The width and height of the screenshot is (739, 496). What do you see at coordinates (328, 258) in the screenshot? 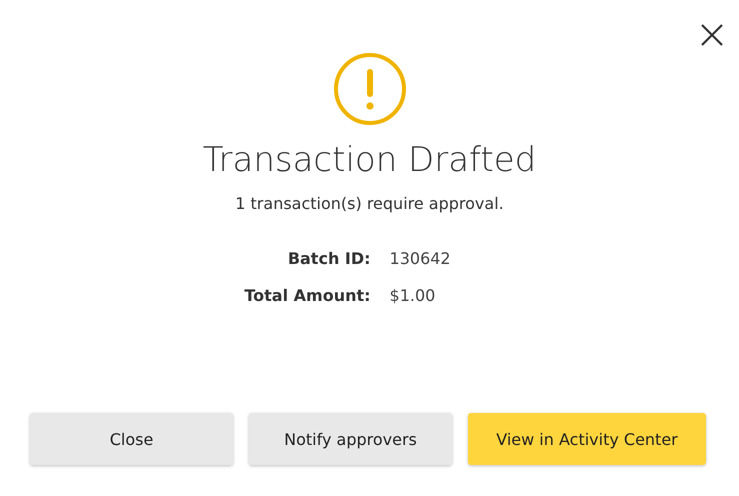
I see `detail-label: Batch ID:` at bounding box center [328, 258].